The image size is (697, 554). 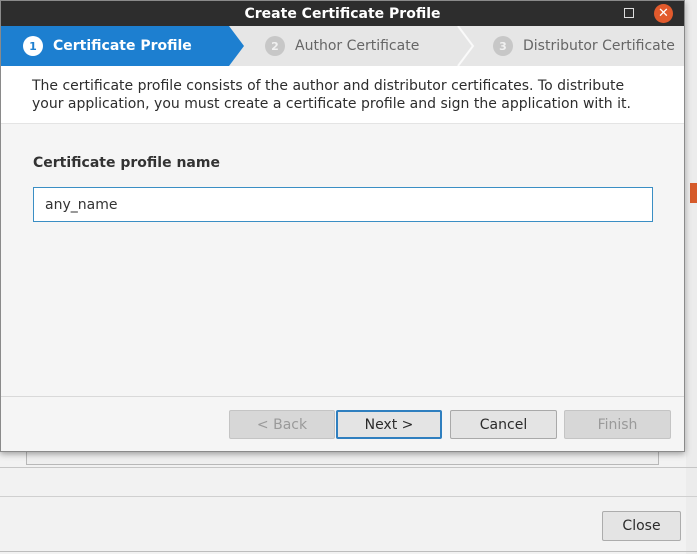 What do you see at coordinates (466, 46) in the screenshot?
I see `step-separator-chevron` at bounding box center [466, 46].